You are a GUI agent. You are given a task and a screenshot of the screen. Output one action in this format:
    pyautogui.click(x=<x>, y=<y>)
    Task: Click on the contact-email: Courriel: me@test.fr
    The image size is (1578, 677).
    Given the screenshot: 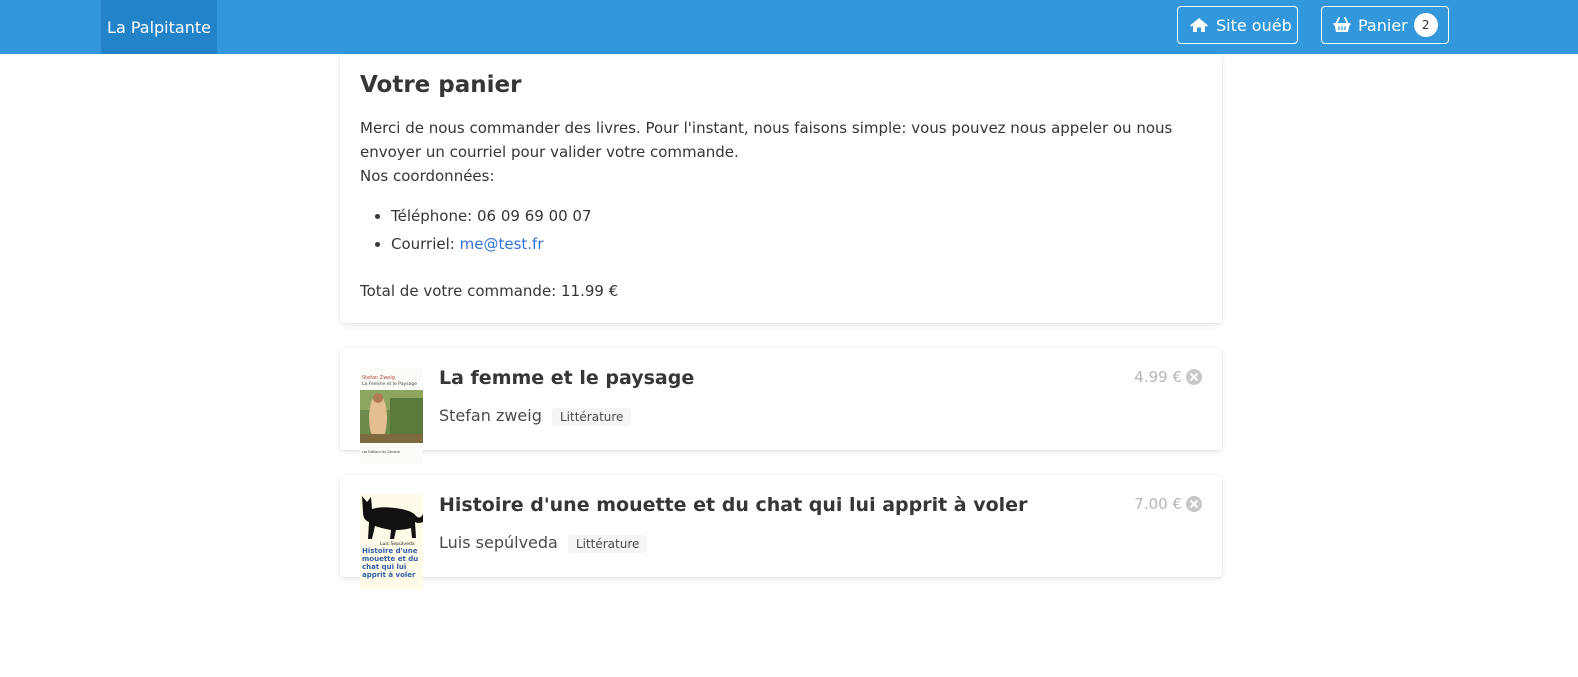 What is the action you would take?
    pyautogui.click(x=491, y=244)
    